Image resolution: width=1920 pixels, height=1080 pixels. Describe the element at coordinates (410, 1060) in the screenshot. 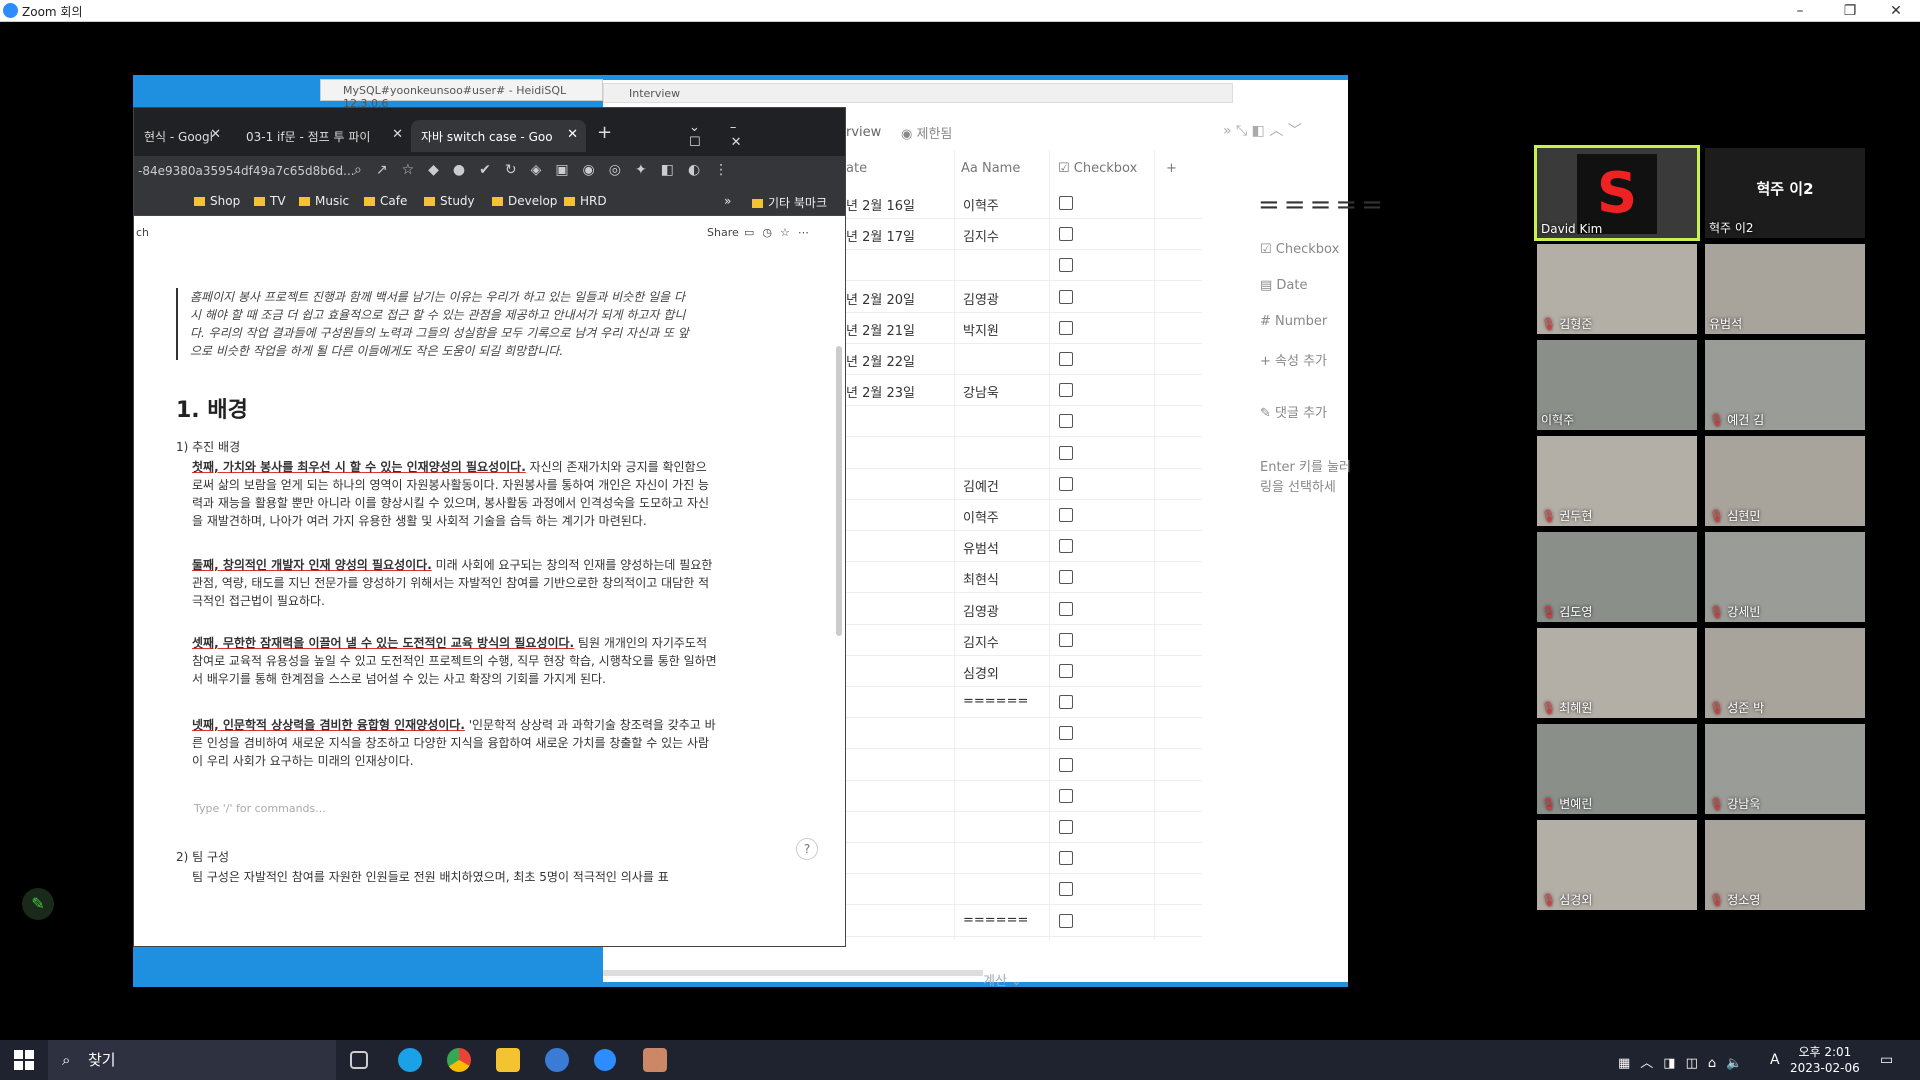

I see `edge-icon` at that location.